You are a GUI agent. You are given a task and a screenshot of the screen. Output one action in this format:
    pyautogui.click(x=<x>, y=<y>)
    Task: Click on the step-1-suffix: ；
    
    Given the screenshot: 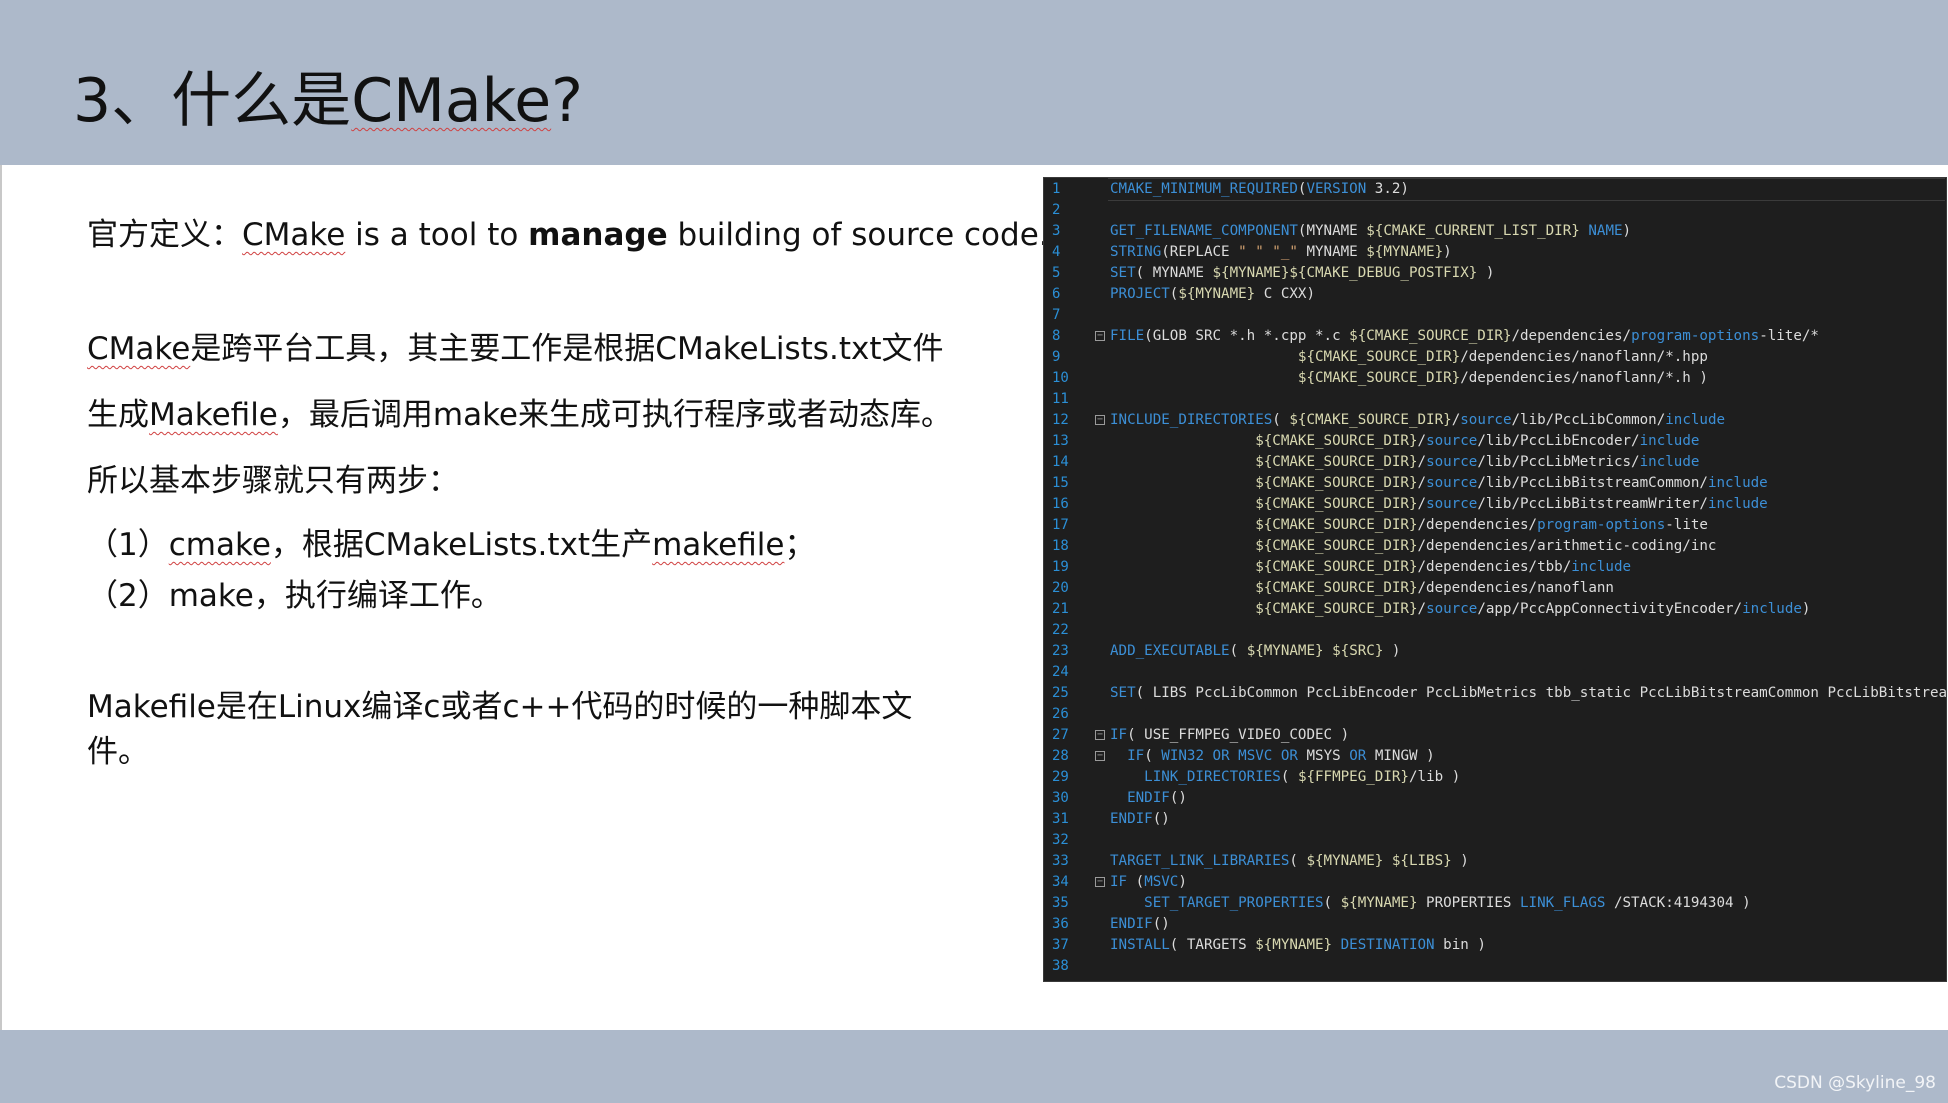 What is the action you would take?
    pyautogui.click(x=800, y=545)
    